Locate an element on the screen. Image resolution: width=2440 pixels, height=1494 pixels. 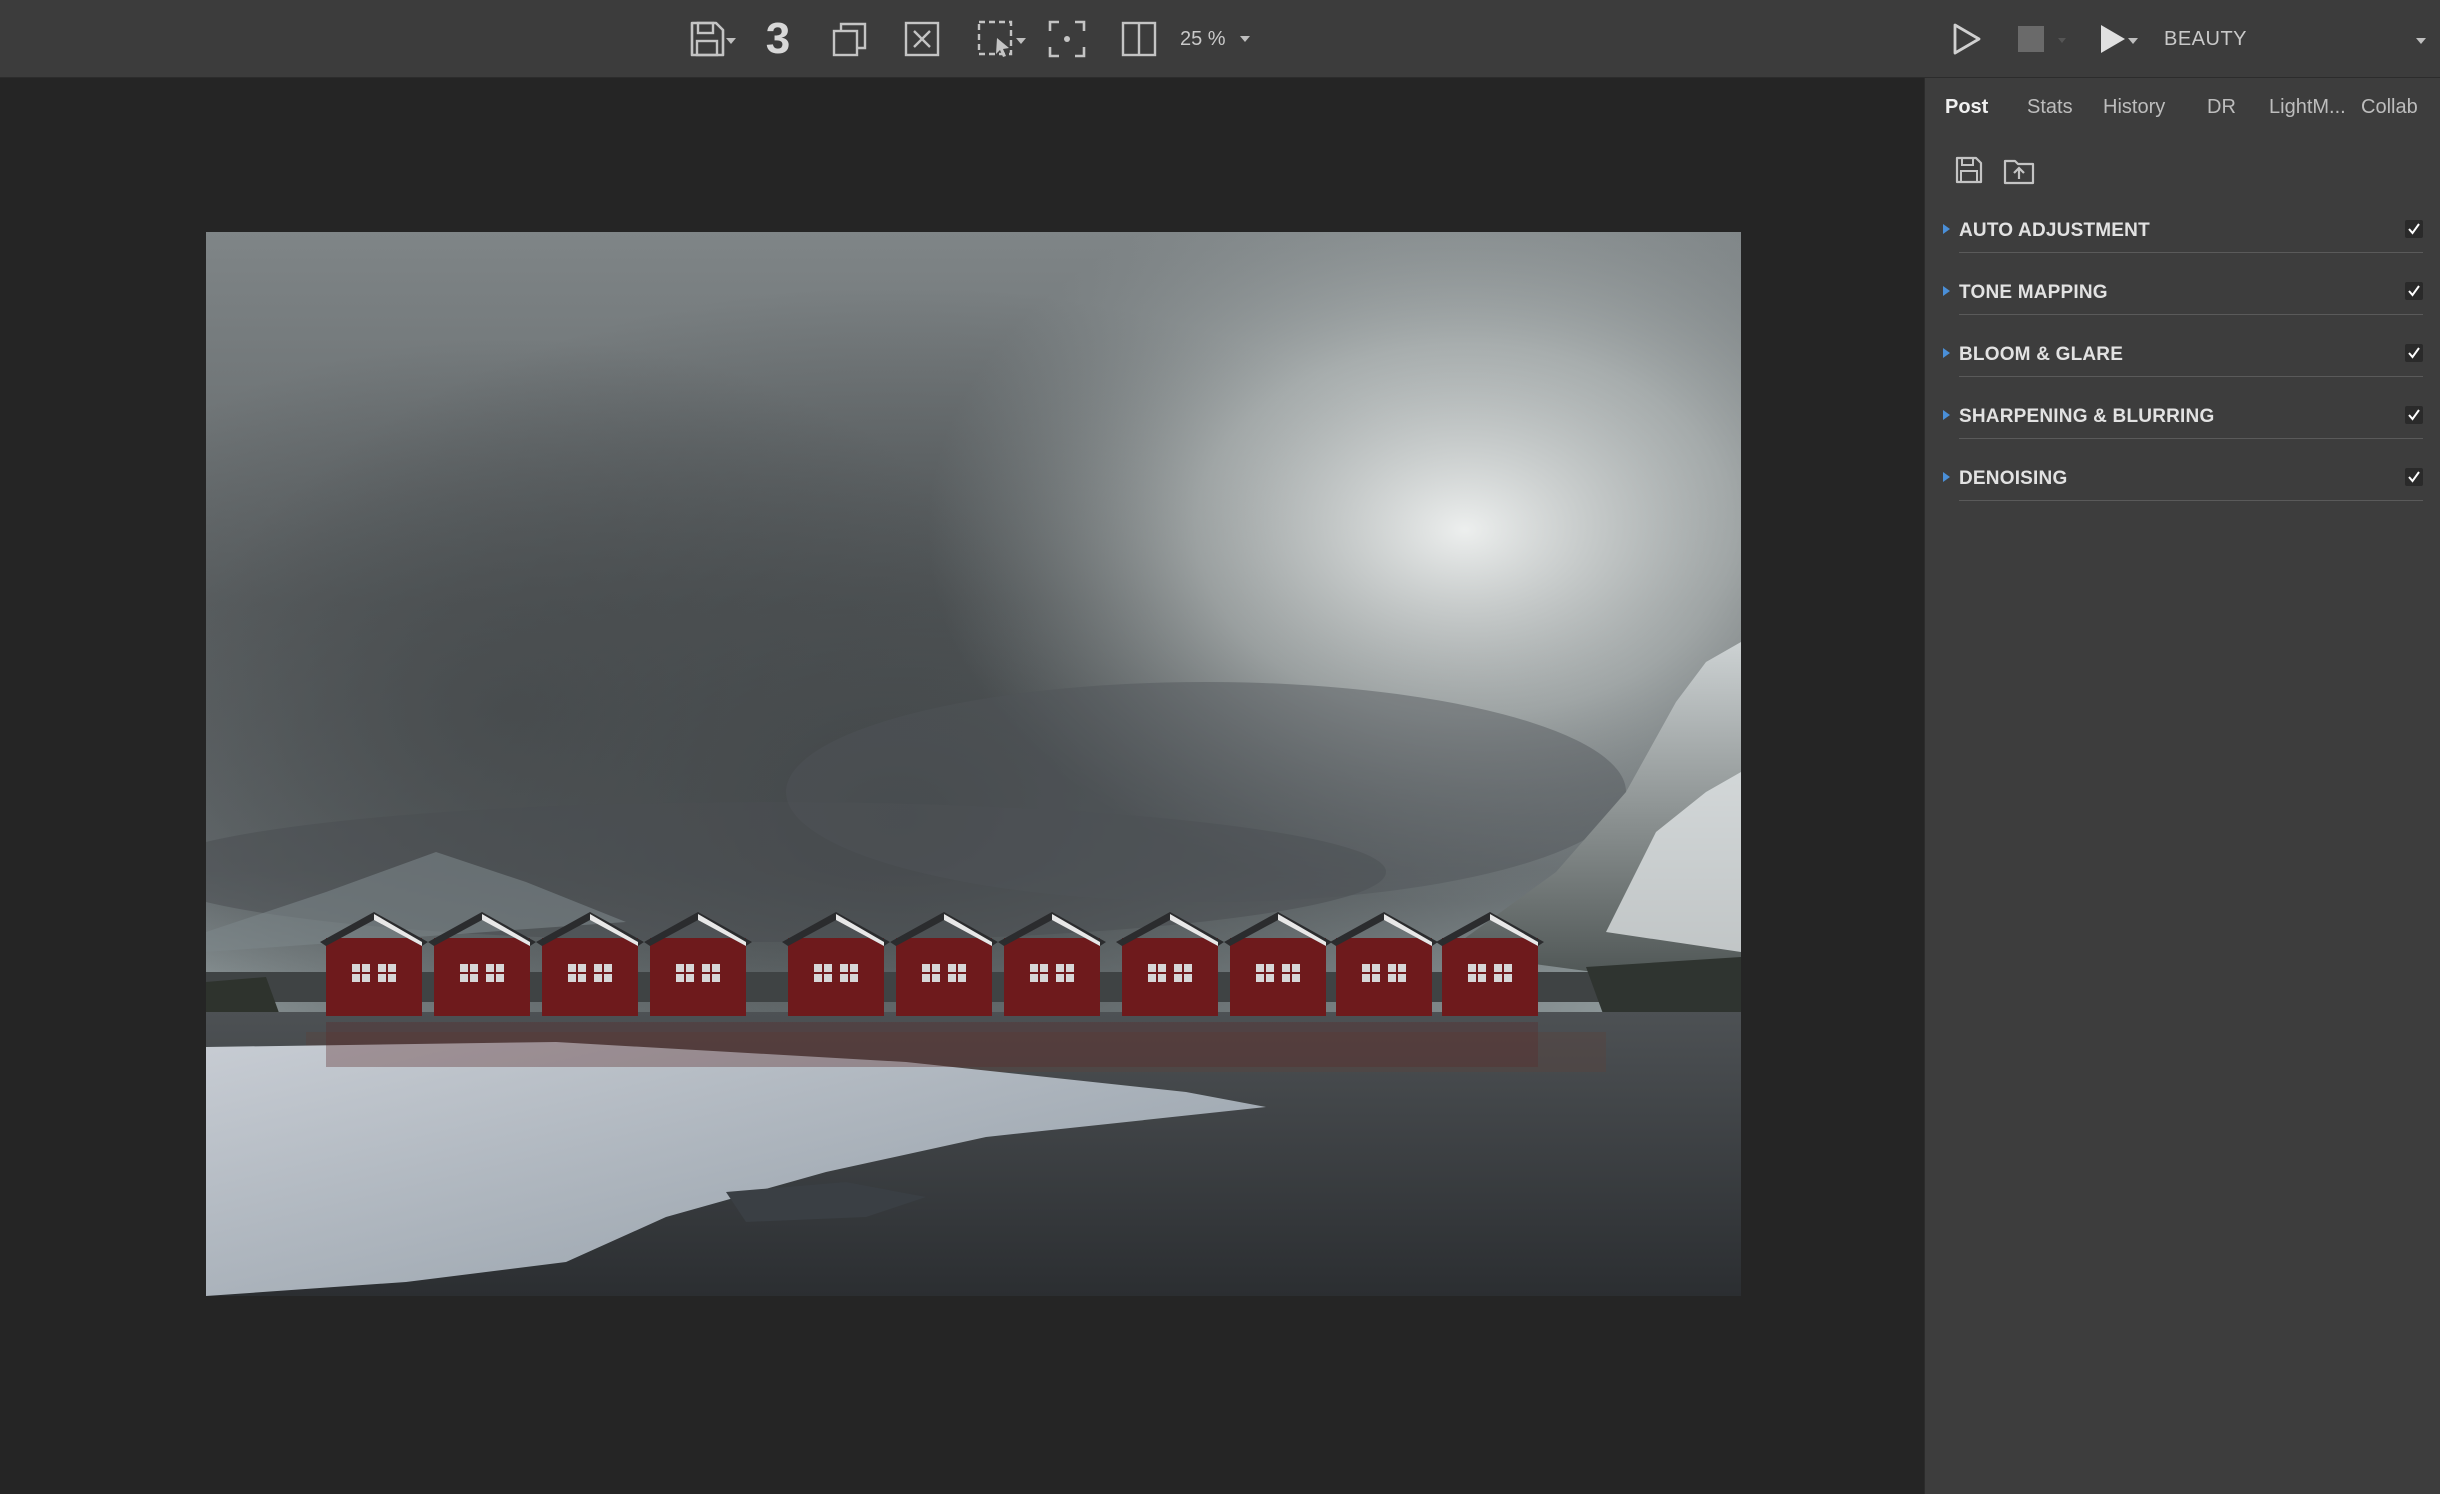
bloom-glare-checkbox is located at coordinates (2414, 353).